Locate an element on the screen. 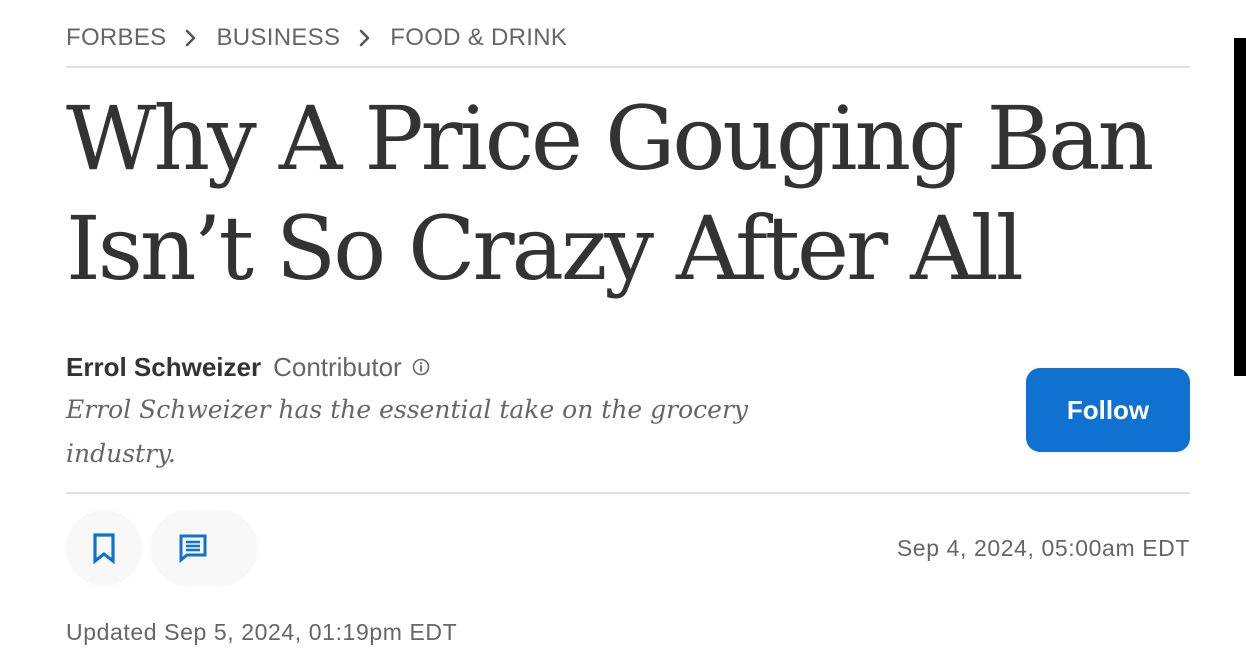 This screenshot has width=1246, height=660. info-icon is located at coordinates (421, 367).